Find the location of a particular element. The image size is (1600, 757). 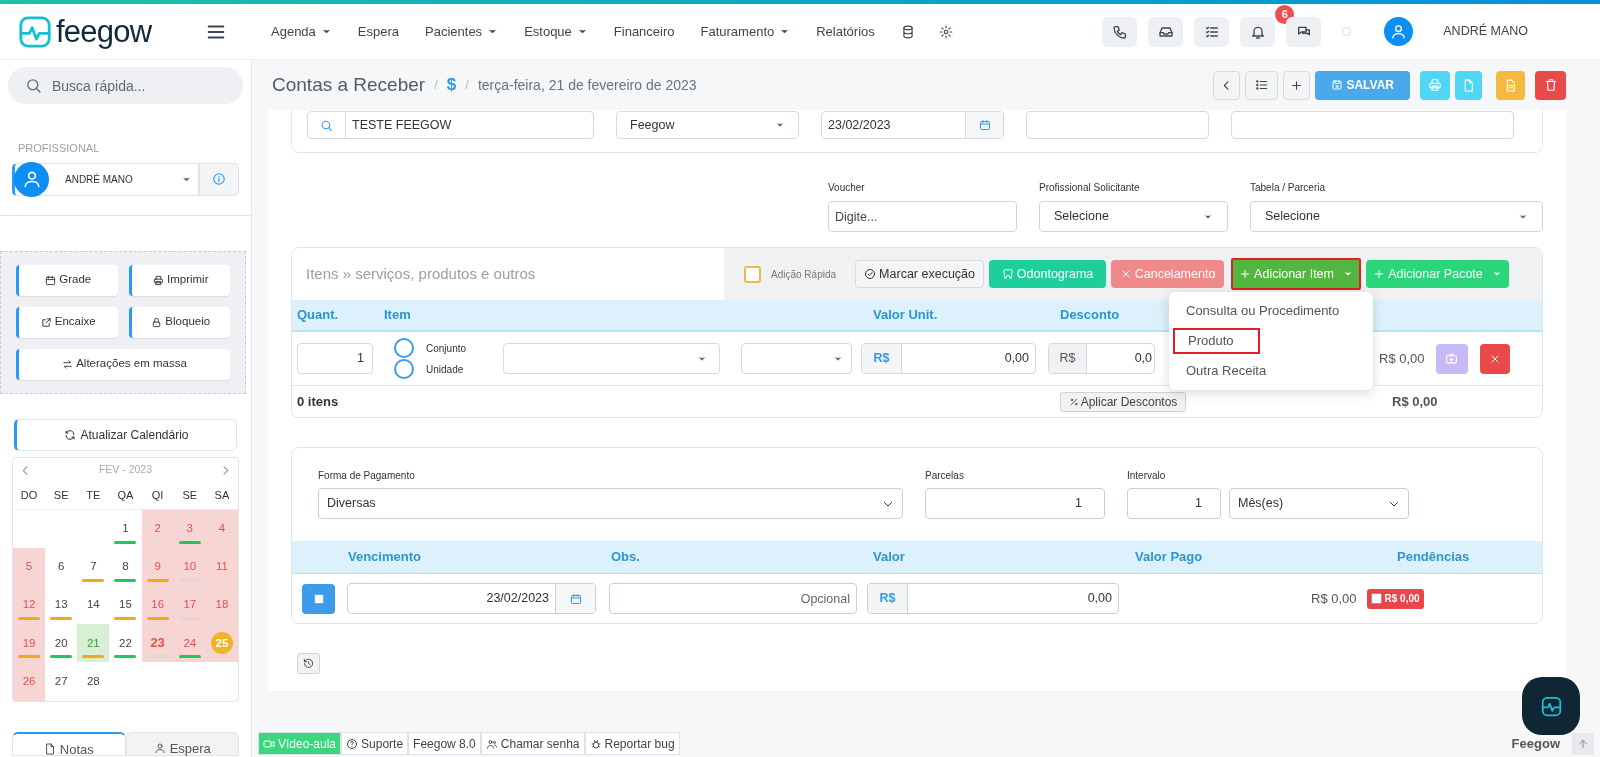

day-number: 10 is located at coordinates (190, 567).